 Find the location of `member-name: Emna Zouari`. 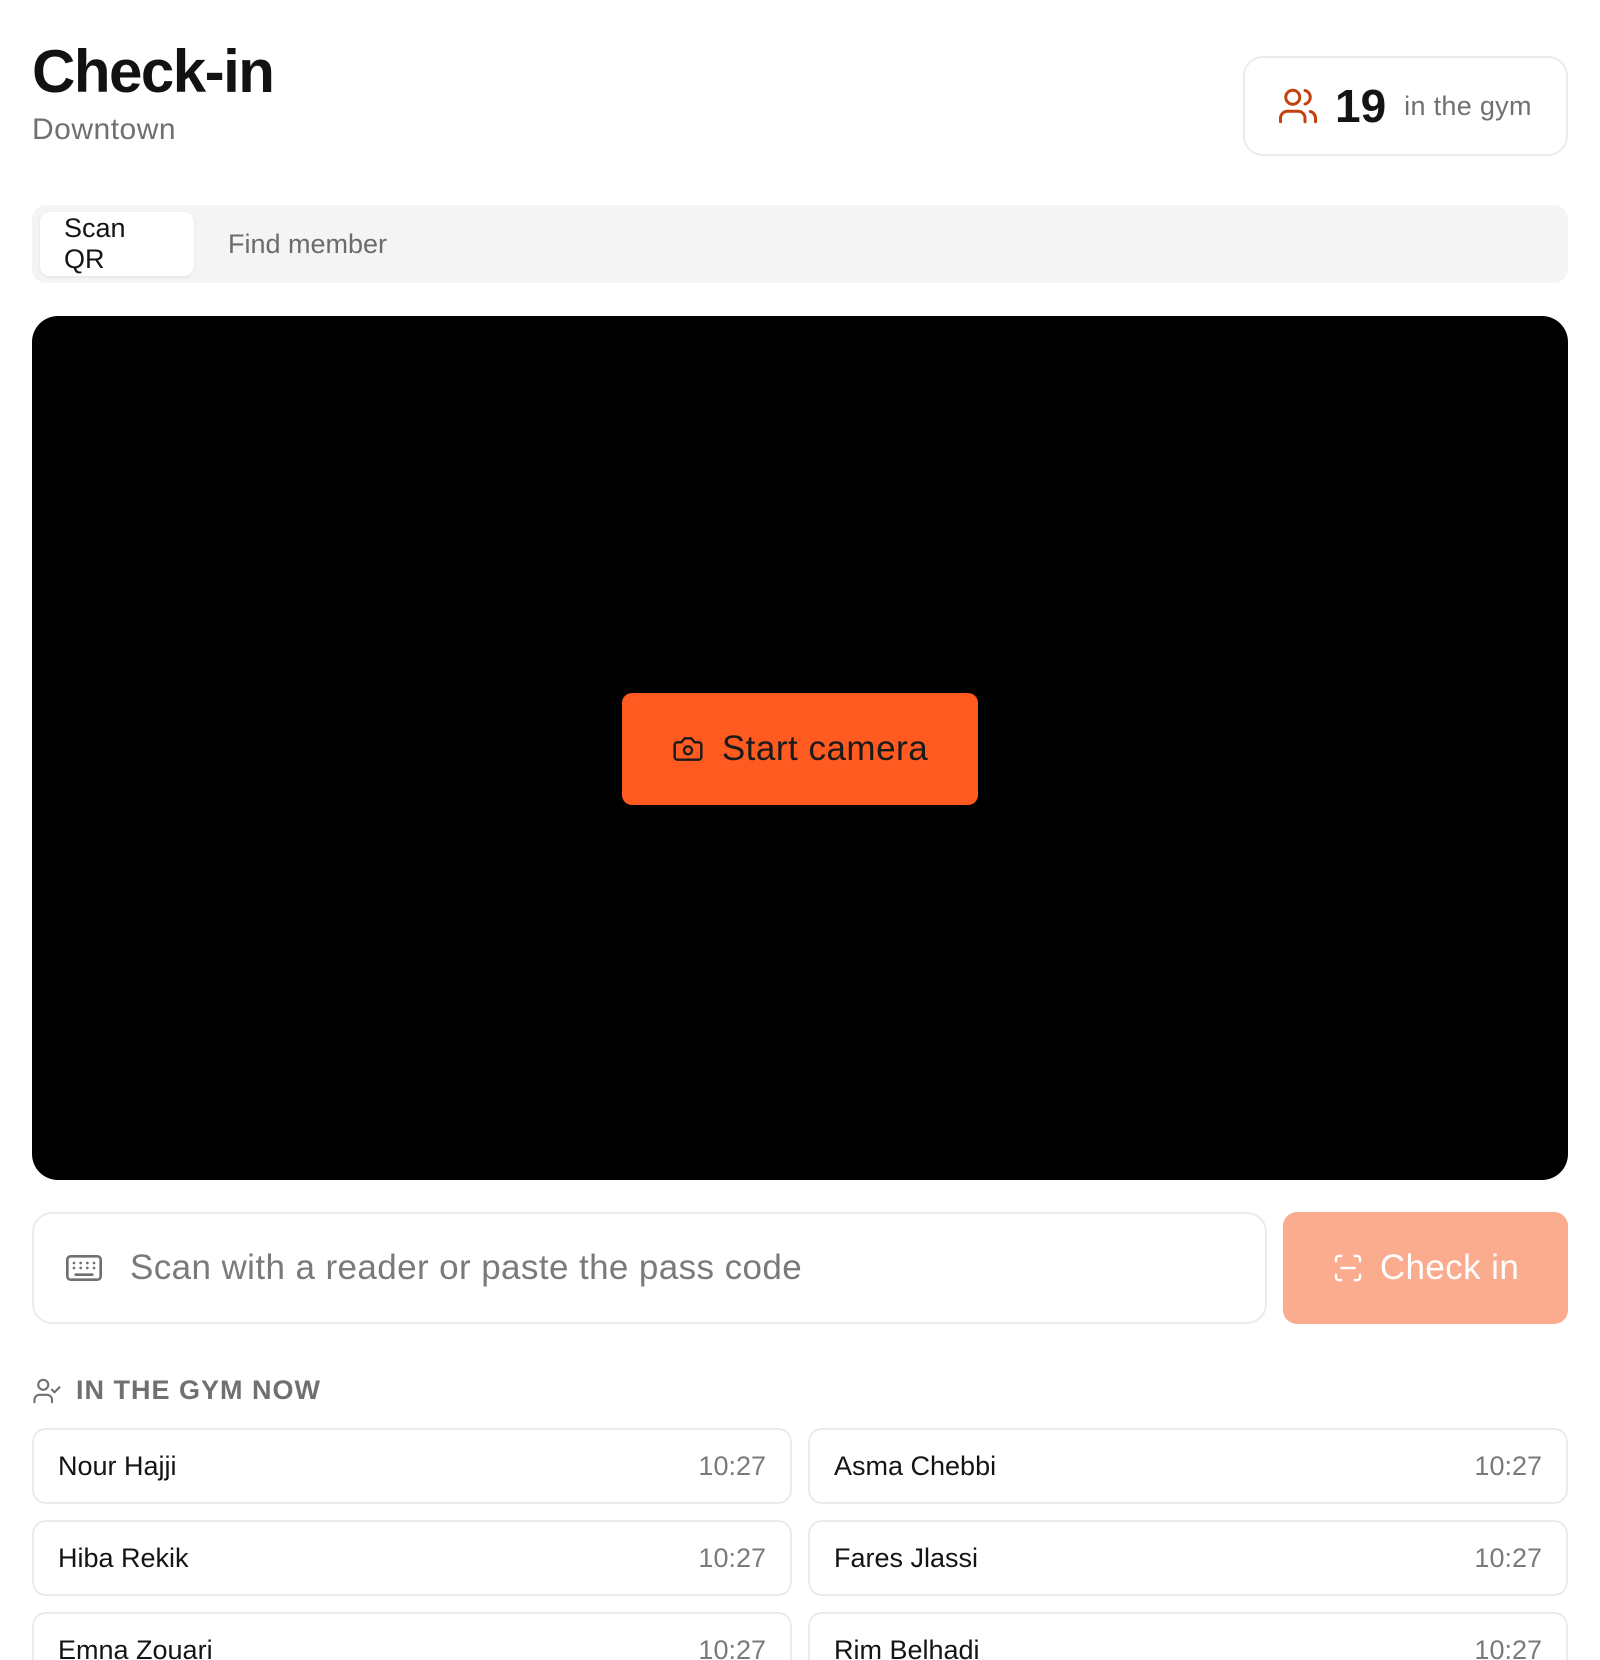

member-name: Emna Zouari is located at coordinates (135, 1647).